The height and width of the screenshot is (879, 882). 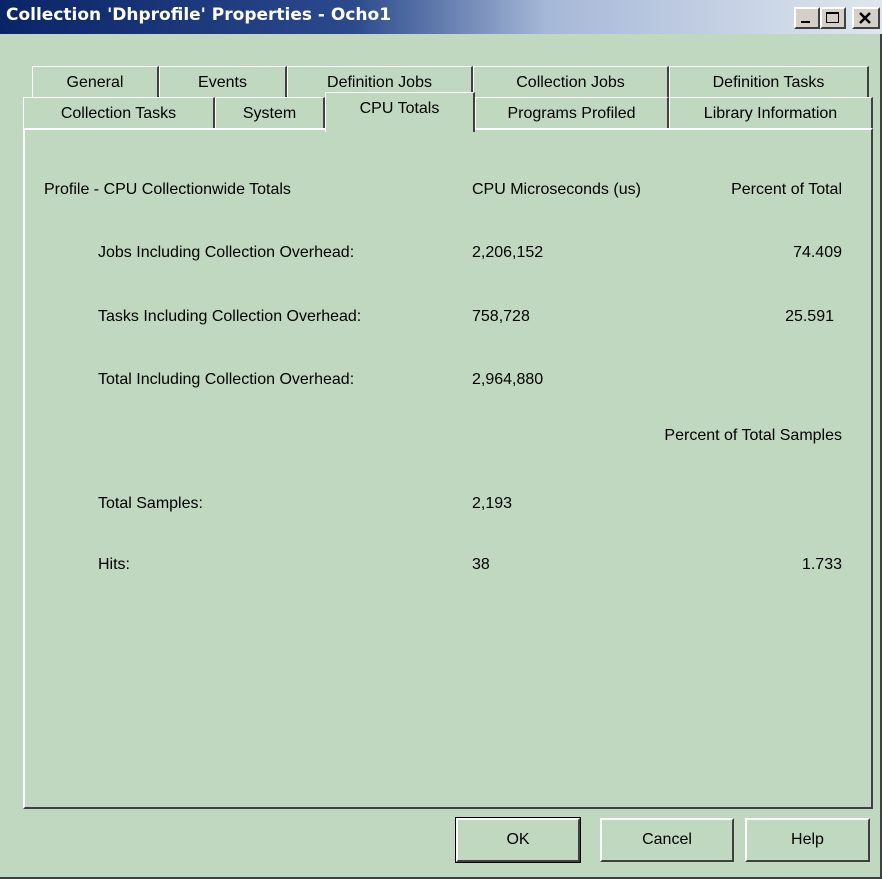 What do you see at coordinates (805, 22) in the screenshot?
I see `minimize-icon` at bounding box center [805, 22].